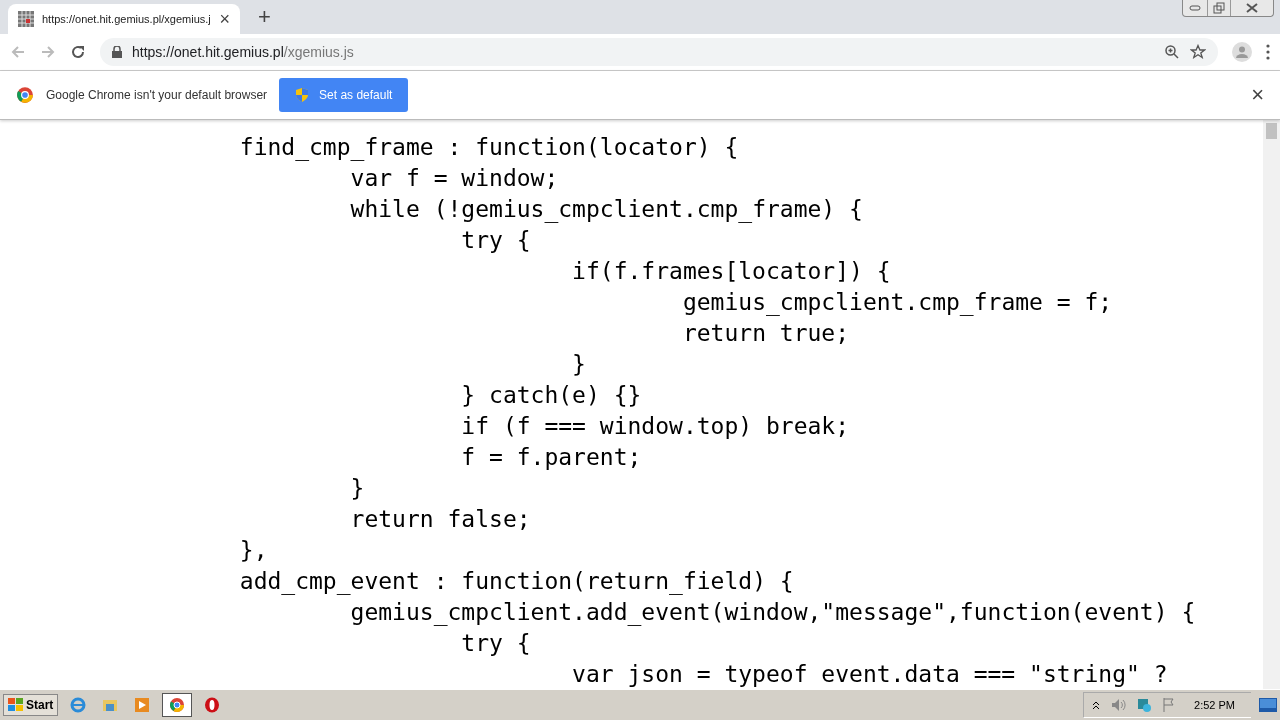 This screenshot has height=720, width=1280. What do you see at coordinates (253, 550) in the screenshot?
I see `code-line: },` at bounding box center [253, 550].